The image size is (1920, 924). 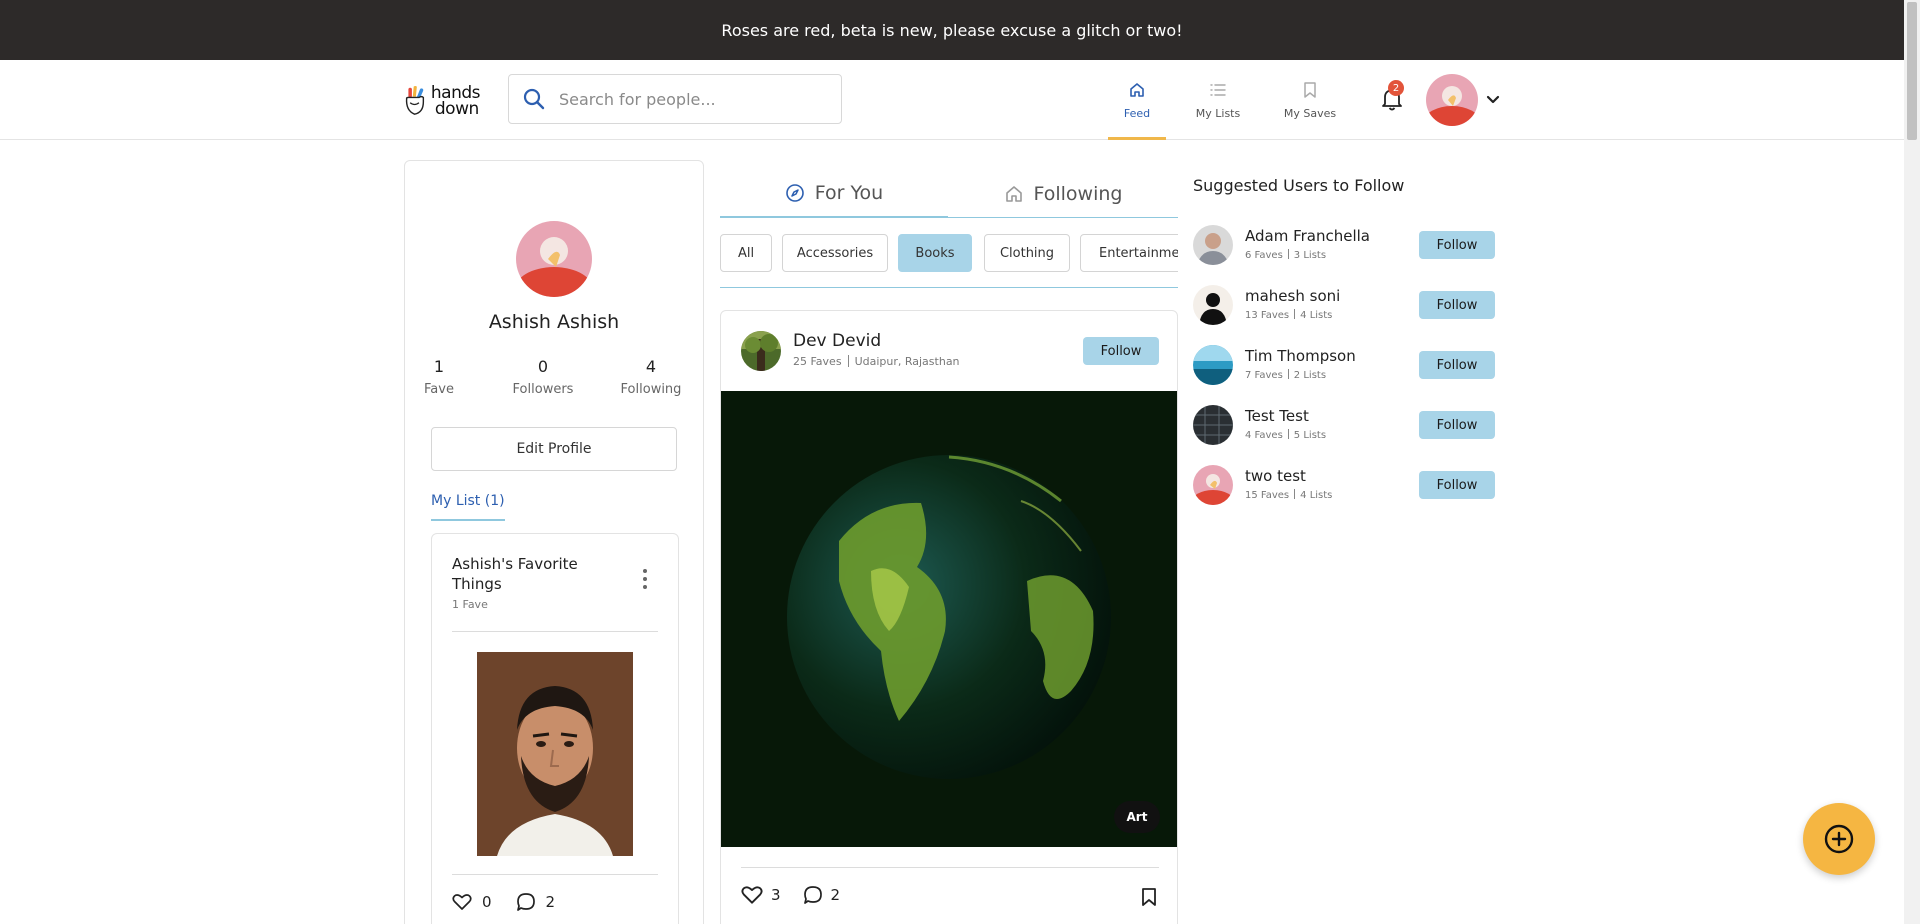 What do you see at coordinates (1289, 315) in the screenshot?
I see `suggested-user-meta: 13 Faves 4 Lists` at bounding box center [1289, 315].